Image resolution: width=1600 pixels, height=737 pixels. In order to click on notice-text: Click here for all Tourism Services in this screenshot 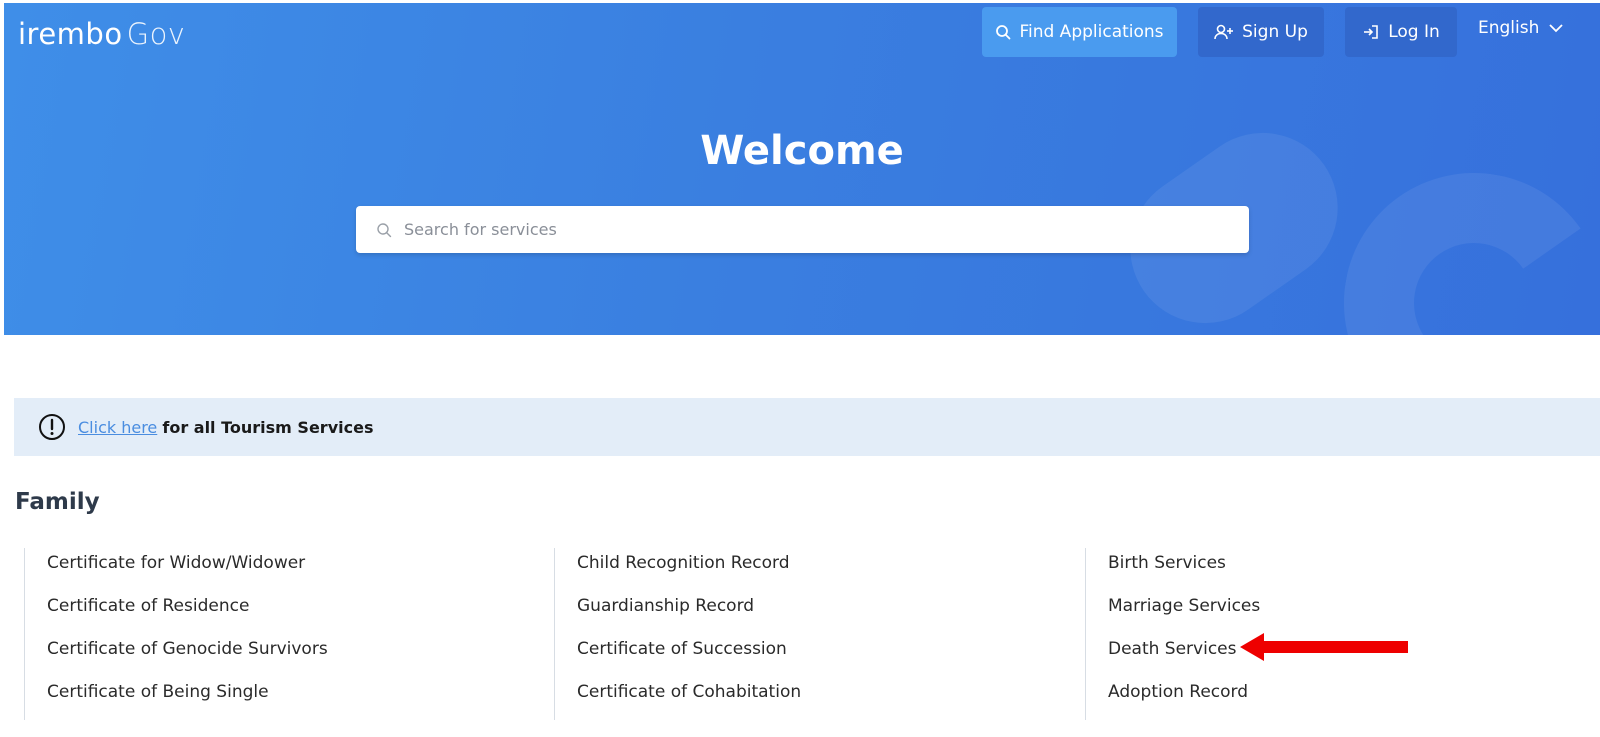, I will do `click(225, 427)`.